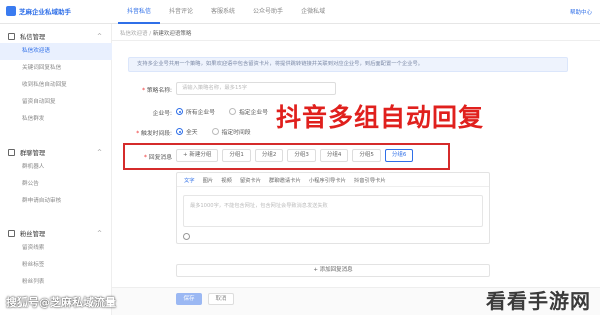 The height and width of the screenshot is (315, 600). I want to click on nav-tab-wecom: 企微私域, so click(313, 12).